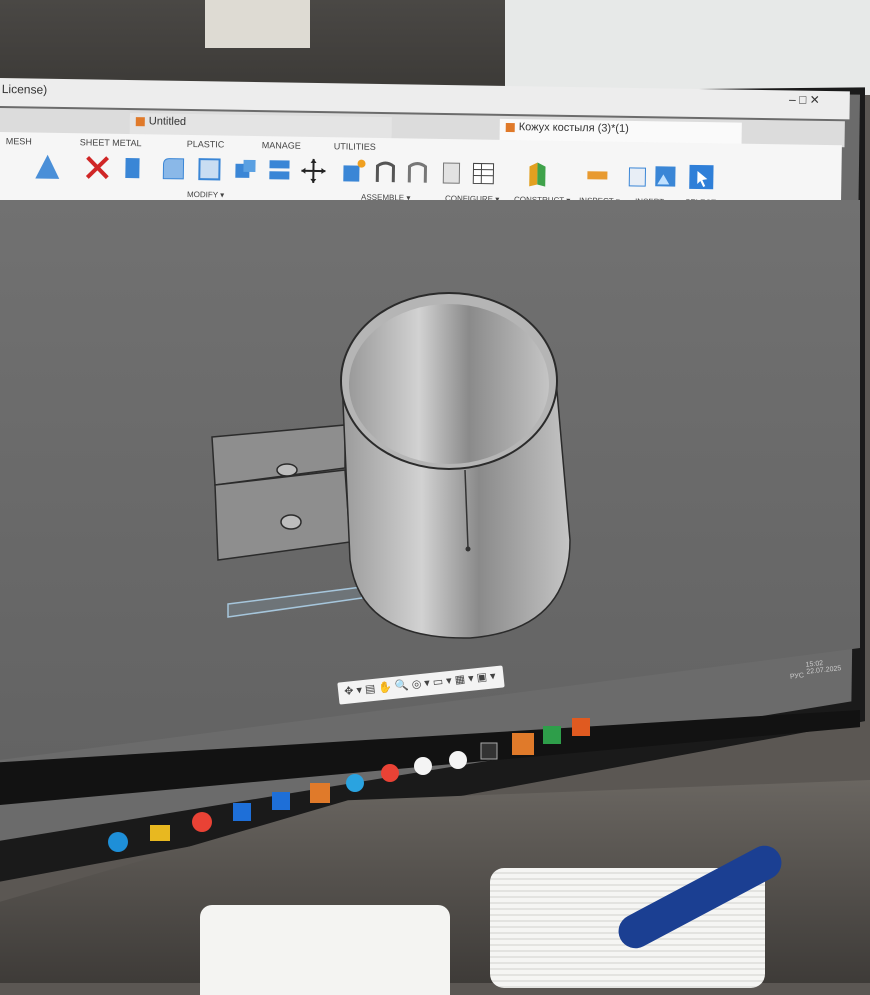 This screenshot has height=995, width=870. What do you see at coordinates (281, 801) in the screenshot?
I see `app-diamond-icon` at bounding box center [281, 801].